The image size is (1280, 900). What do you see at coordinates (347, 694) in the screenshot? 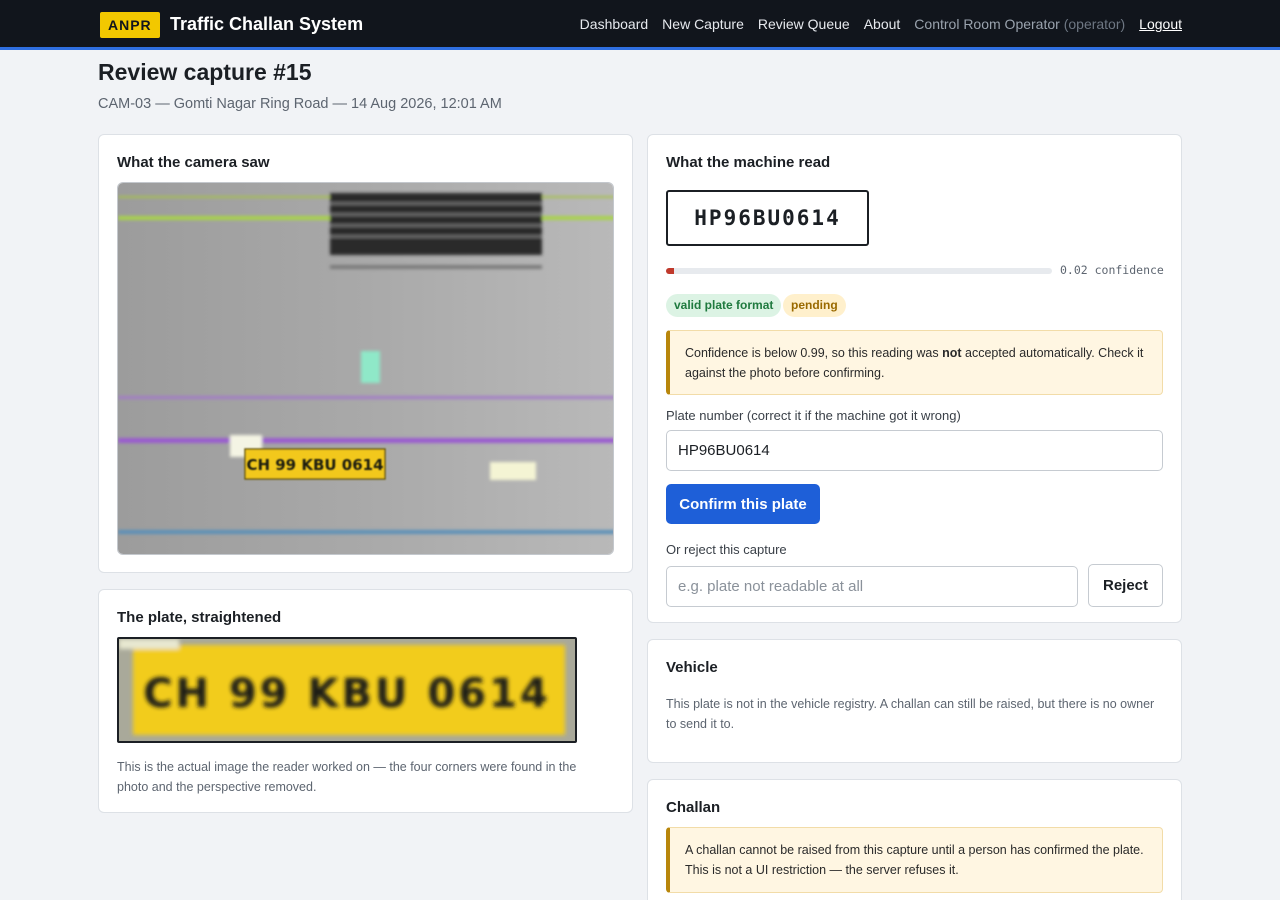
I see `plate-crop-text: CH 99 KBU 0614` at bounding box center [347, 694].